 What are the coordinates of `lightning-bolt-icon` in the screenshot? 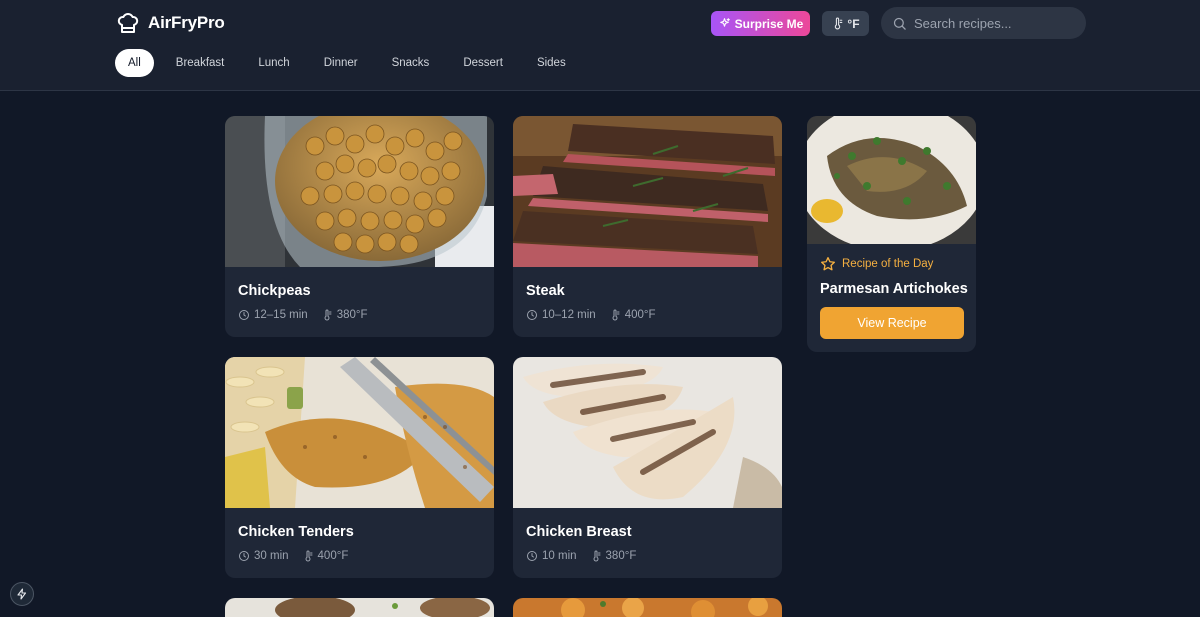 It's located at (22, 594).